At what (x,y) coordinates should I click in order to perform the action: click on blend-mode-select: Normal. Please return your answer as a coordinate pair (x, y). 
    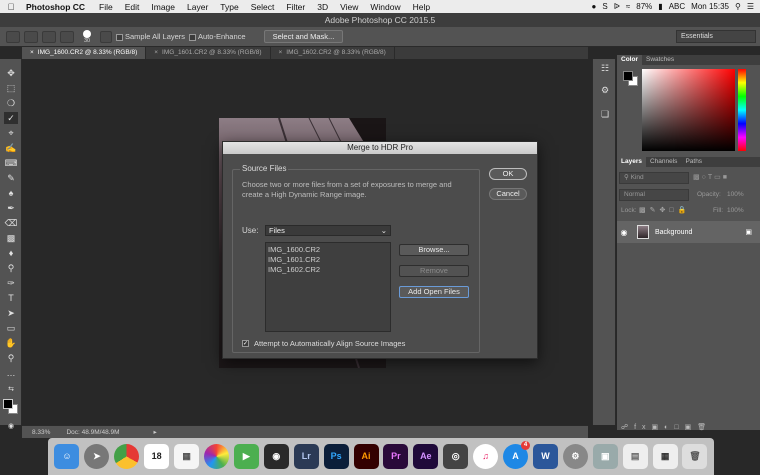
    Looking at the image, I should click on (654, 195).